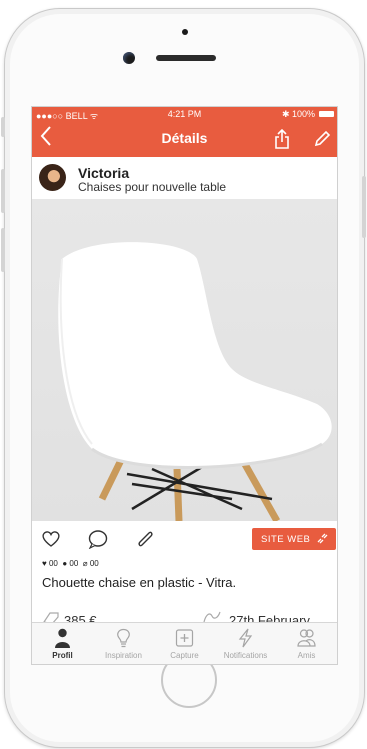 The height and width of the screenshot is (749, 367). What do you see at coordinates (44, 563) in the screenshot?
I see `heart-small-icon: ♥` at bounding box center [44, 563].